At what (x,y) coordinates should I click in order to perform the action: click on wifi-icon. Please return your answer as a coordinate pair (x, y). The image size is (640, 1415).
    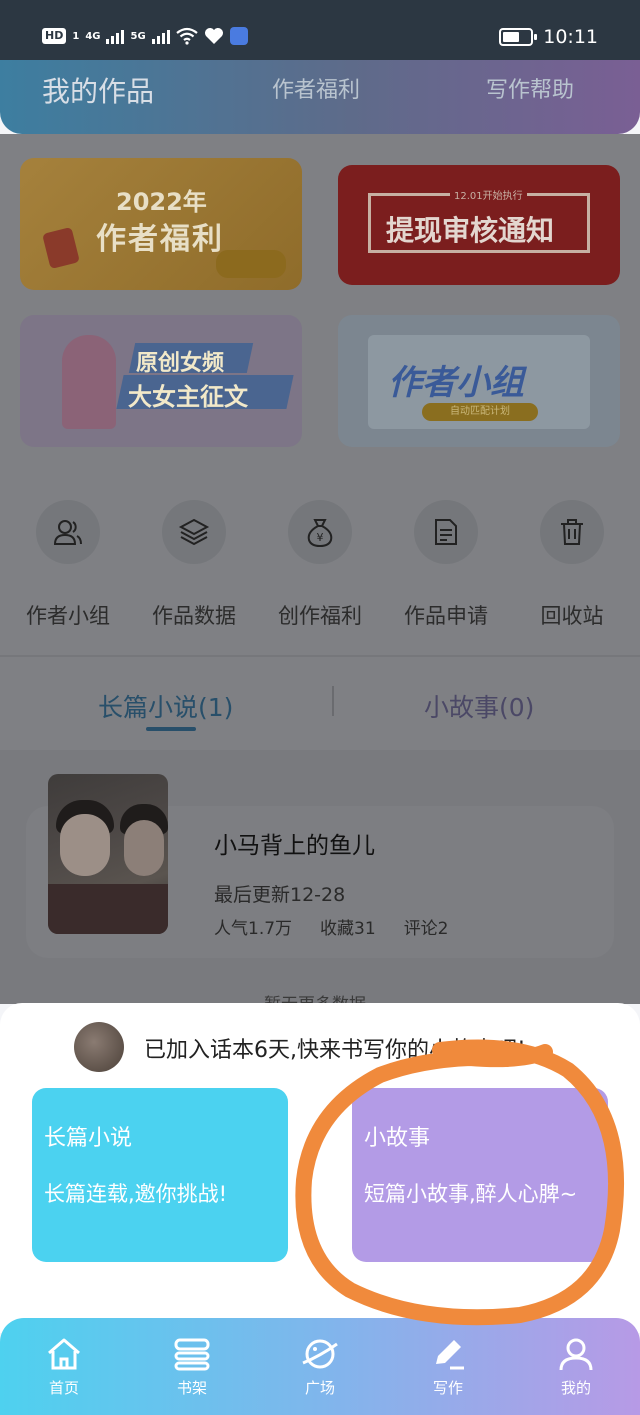
    Looking at the image, I should click on (186, 36).